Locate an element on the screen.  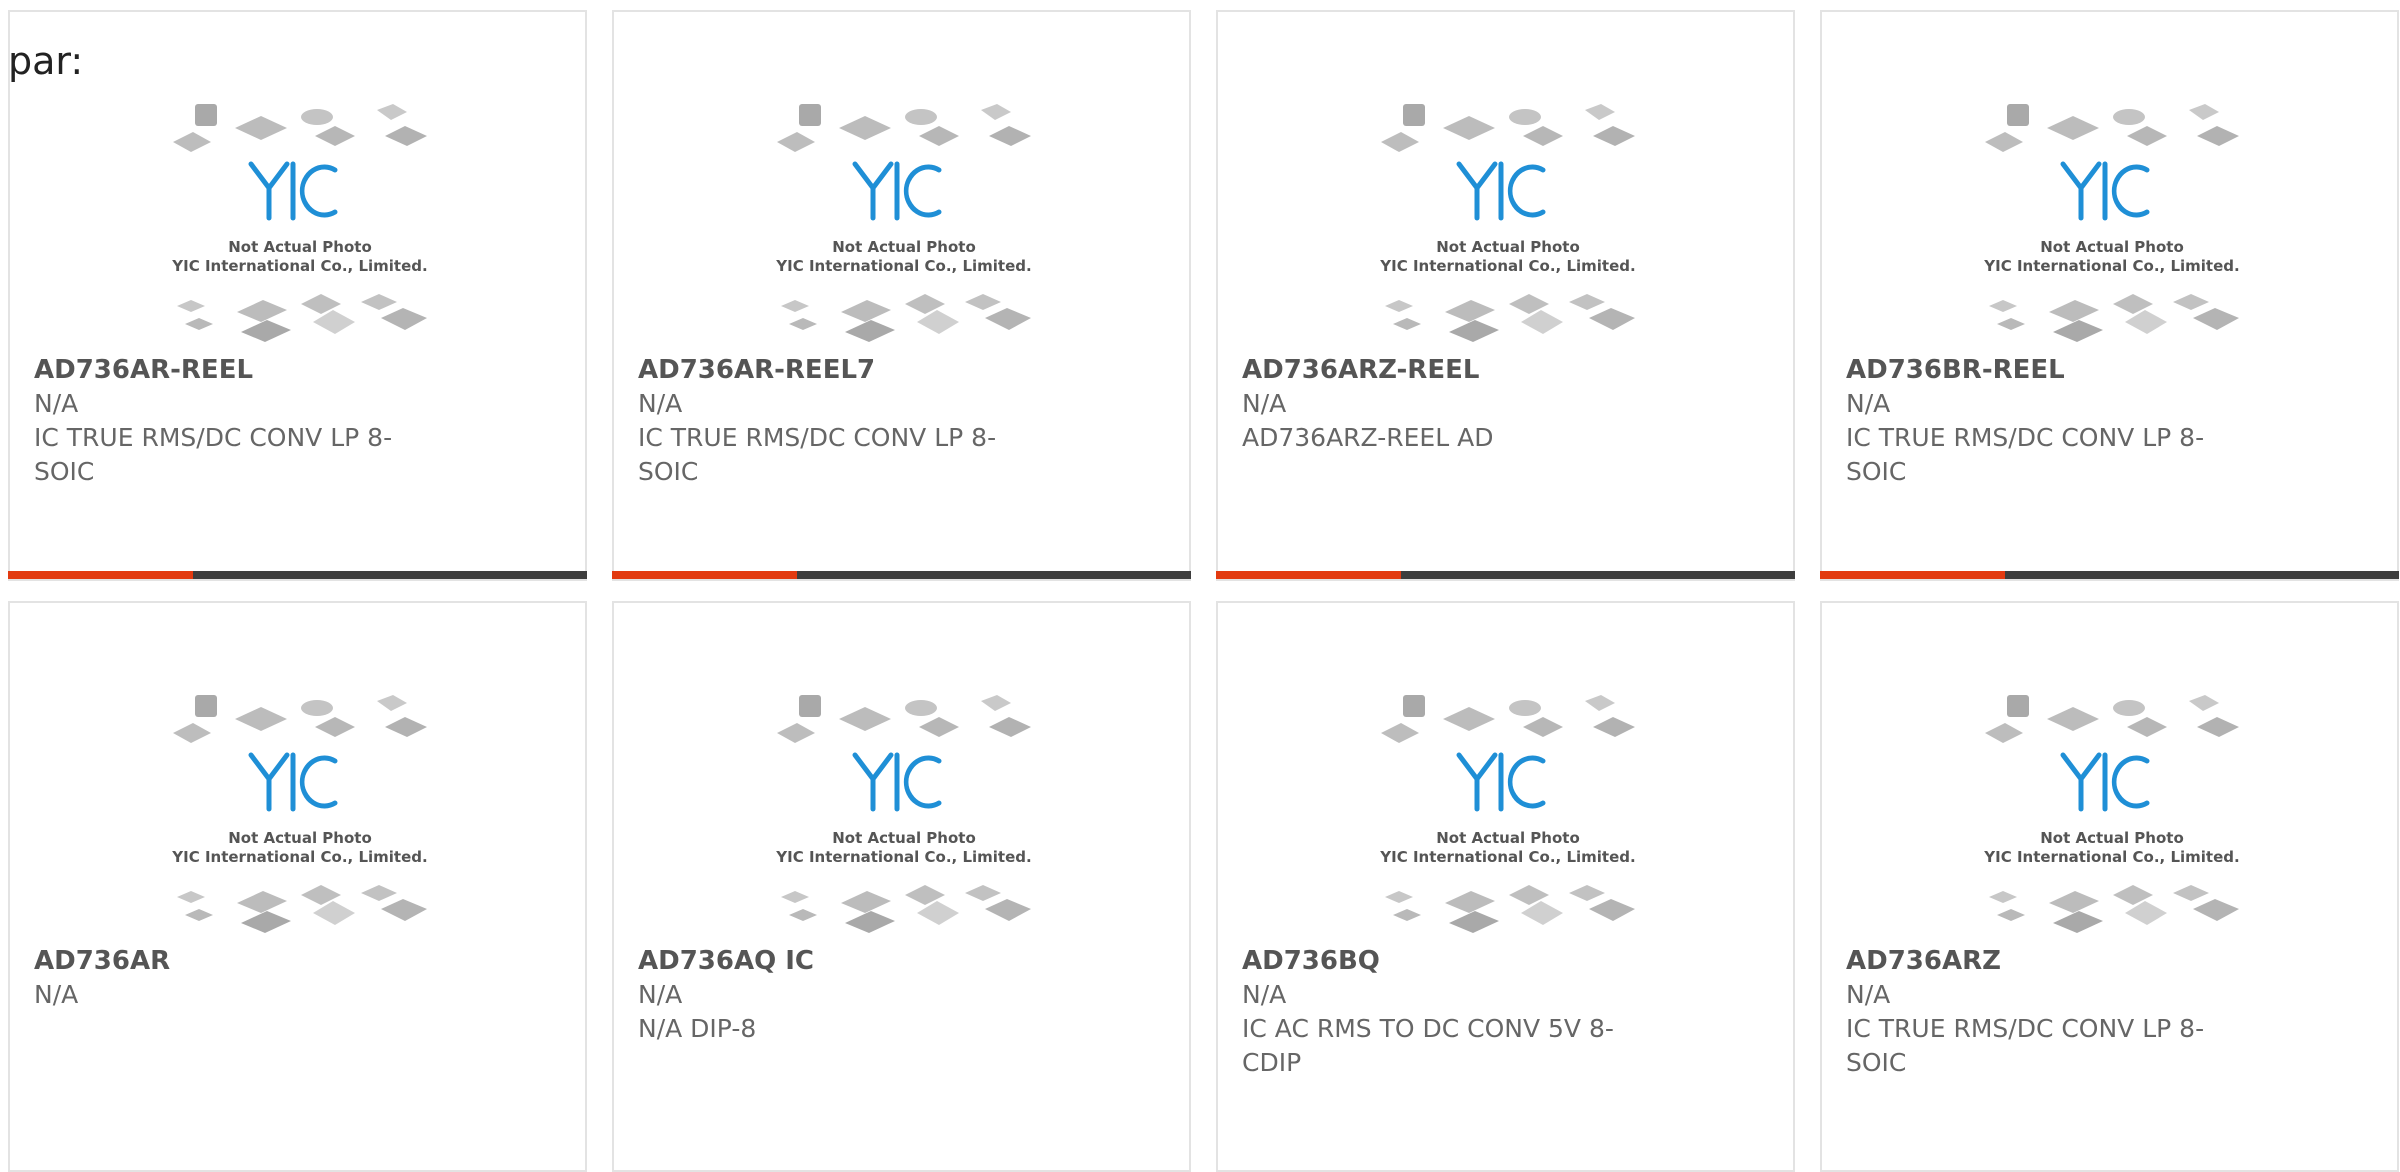
product-description: AD736ARZ-REEL AD is located at coordinates (1368, 437).